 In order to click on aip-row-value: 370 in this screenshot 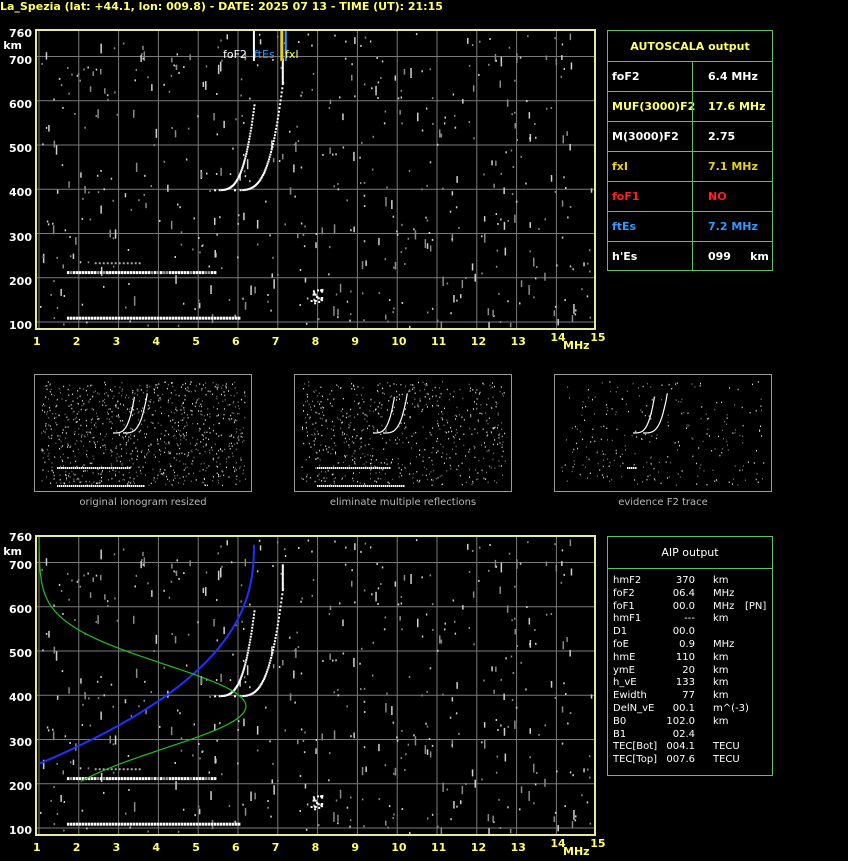, I will do `click(685, 580)`.